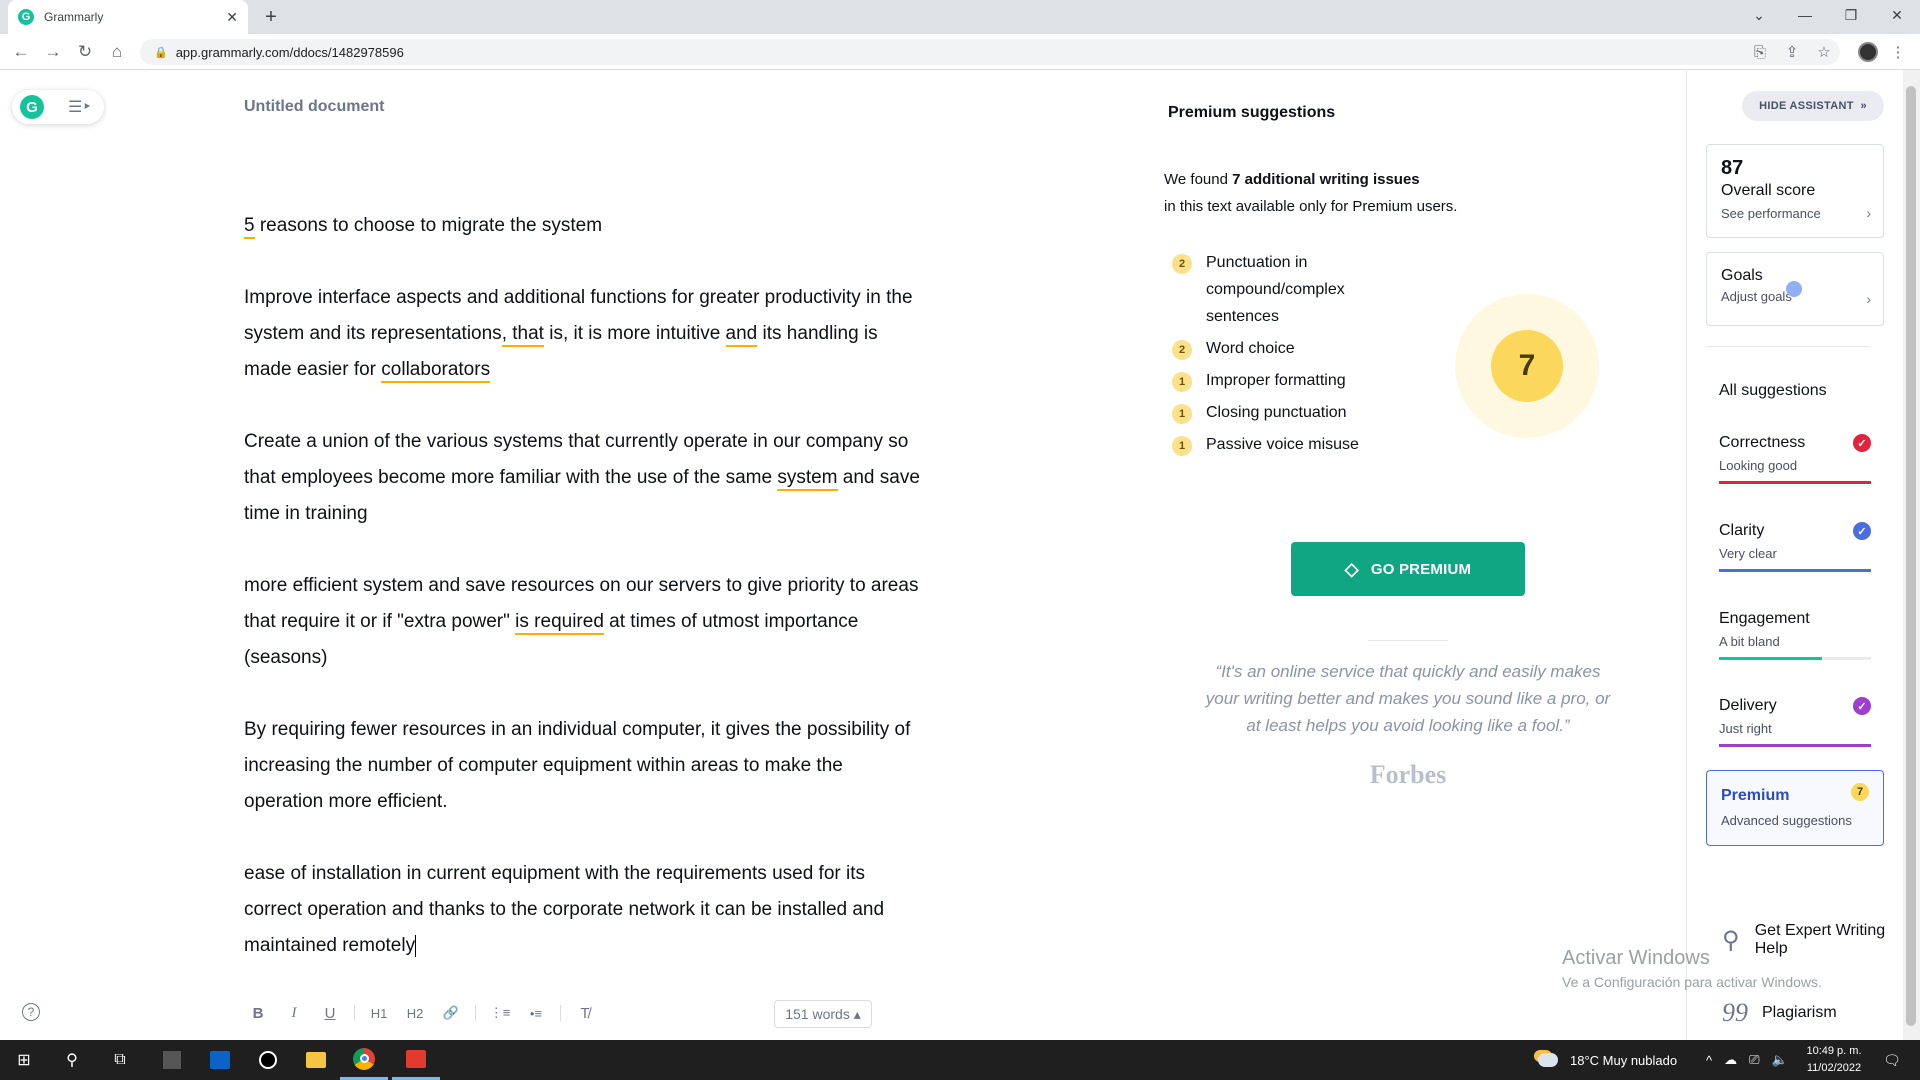 Image resolution: width=1920 pixels, height=1080 pixels. What do you see at coordinates (1754, 1060) in the screenshot?
I see `network-icon: ⎚` at bounding box center [1754, 1060].